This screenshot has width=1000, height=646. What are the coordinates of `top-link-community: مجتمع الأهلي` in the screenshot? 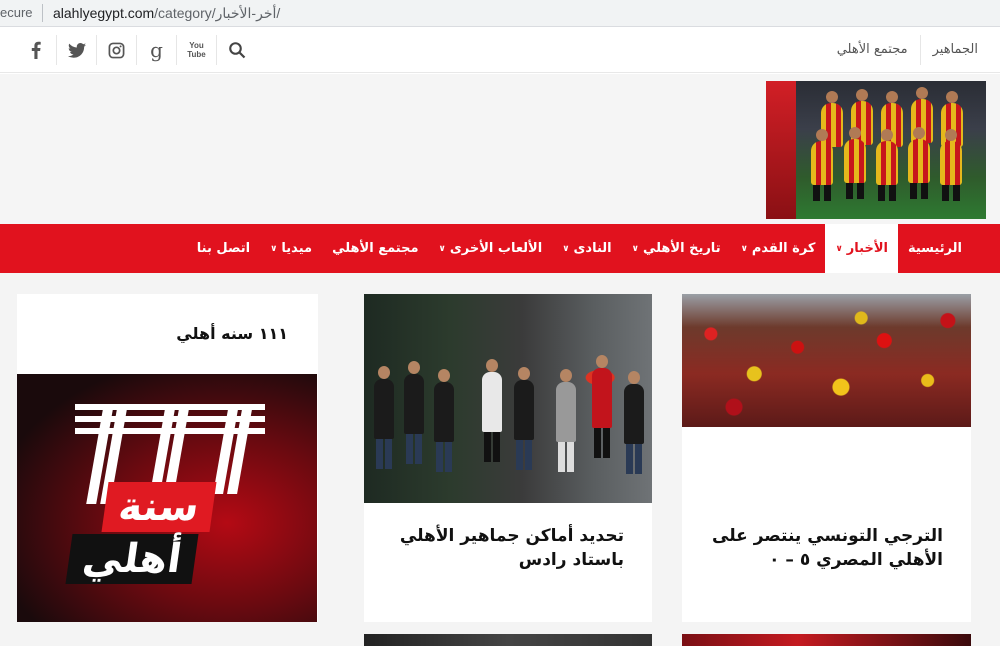 It's located at (872, 50).